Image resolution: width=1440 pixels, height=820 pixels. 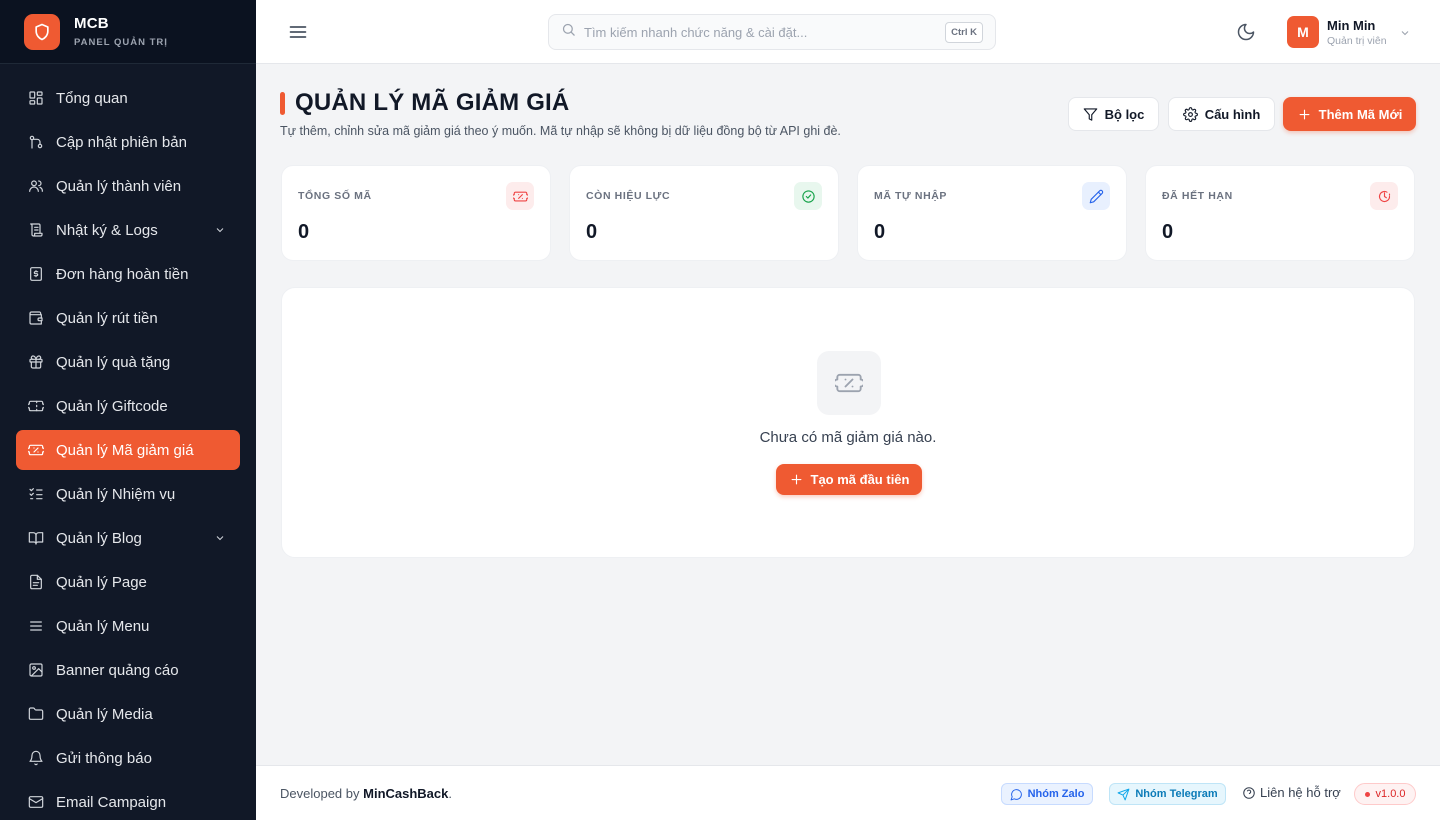 What do you see at coordinates (1123, 794) in the screenshot?
I see `send-icon` at bounding box center [1123, 794].